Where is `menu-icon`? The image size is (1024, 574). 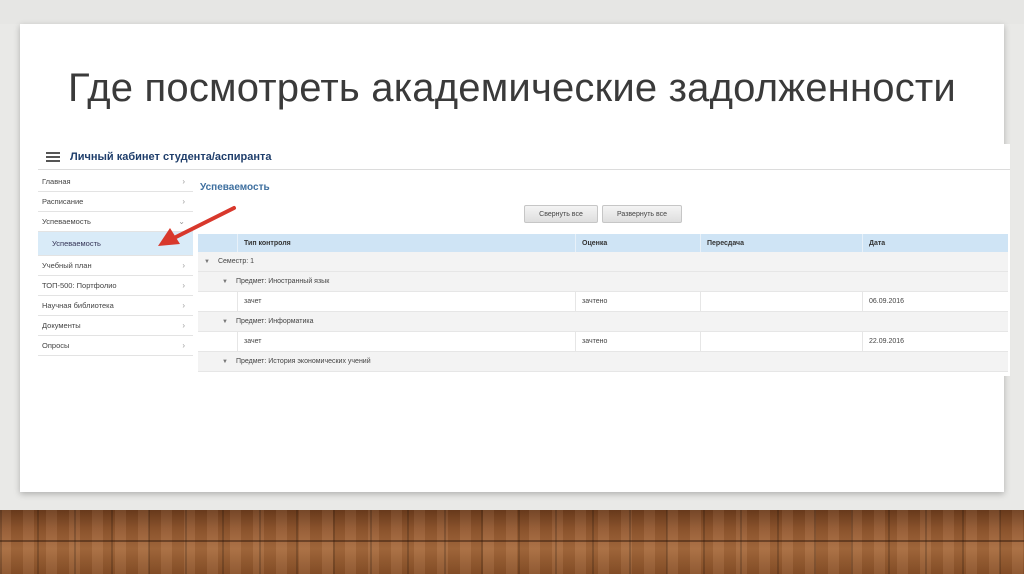
menu-icon is located at coordinates (53, 156).